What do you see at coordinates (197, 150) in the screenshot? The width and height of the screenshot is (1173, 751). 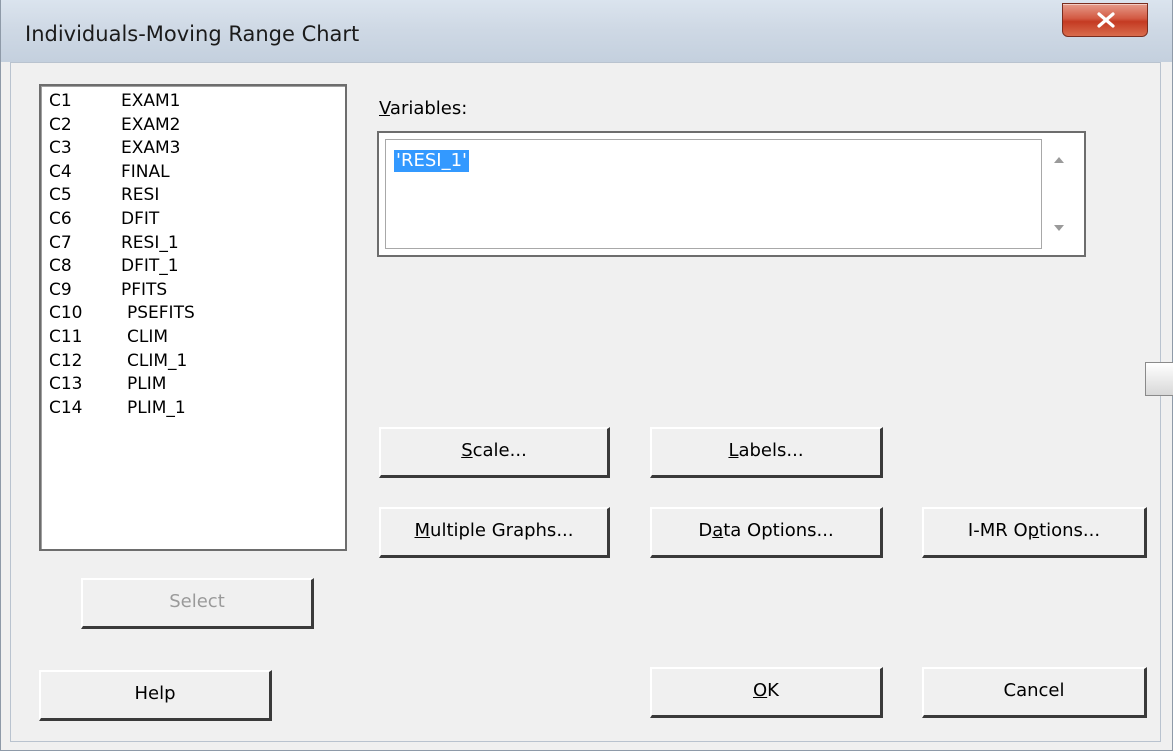 I see `list-item: C3 EXAM3` at bounding box center [197, 150].